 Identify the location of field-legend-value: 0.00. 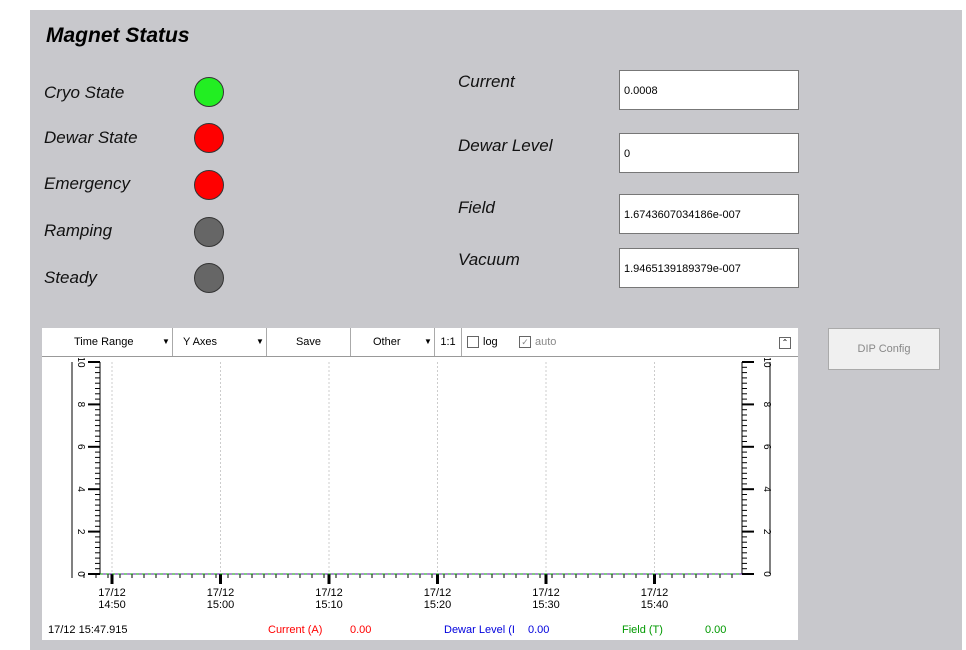
(716, 630).